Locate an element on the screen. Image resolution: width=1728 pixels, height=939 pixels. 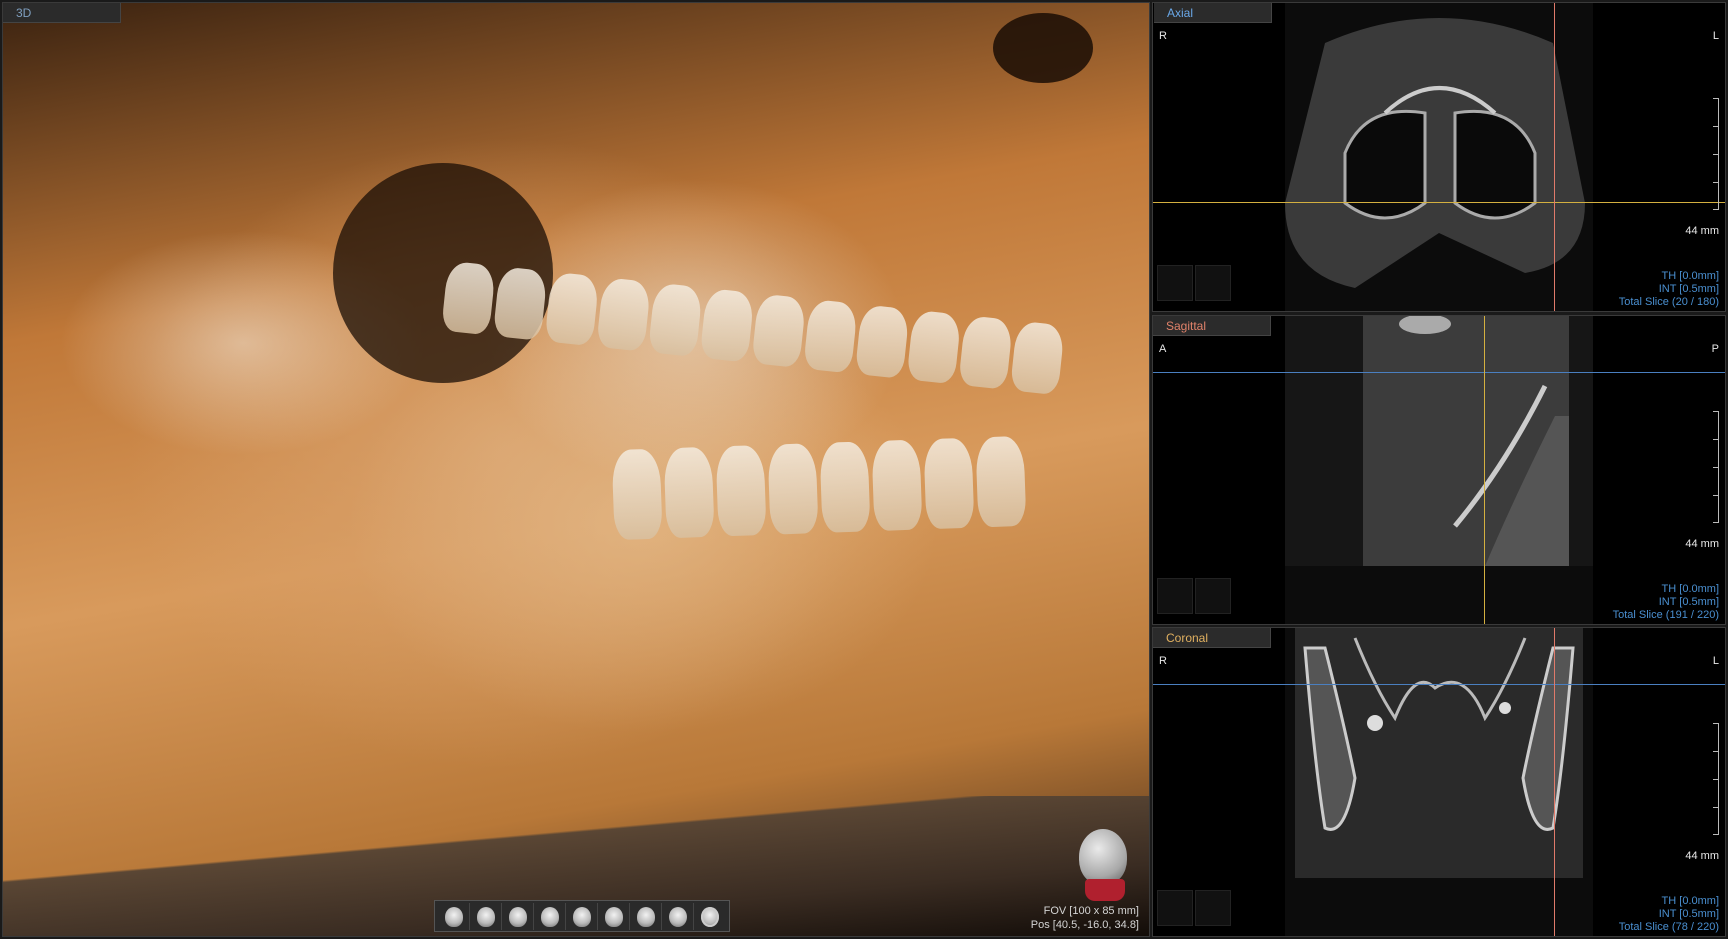
orientation-left: A is located at coordinates (1163, 349).